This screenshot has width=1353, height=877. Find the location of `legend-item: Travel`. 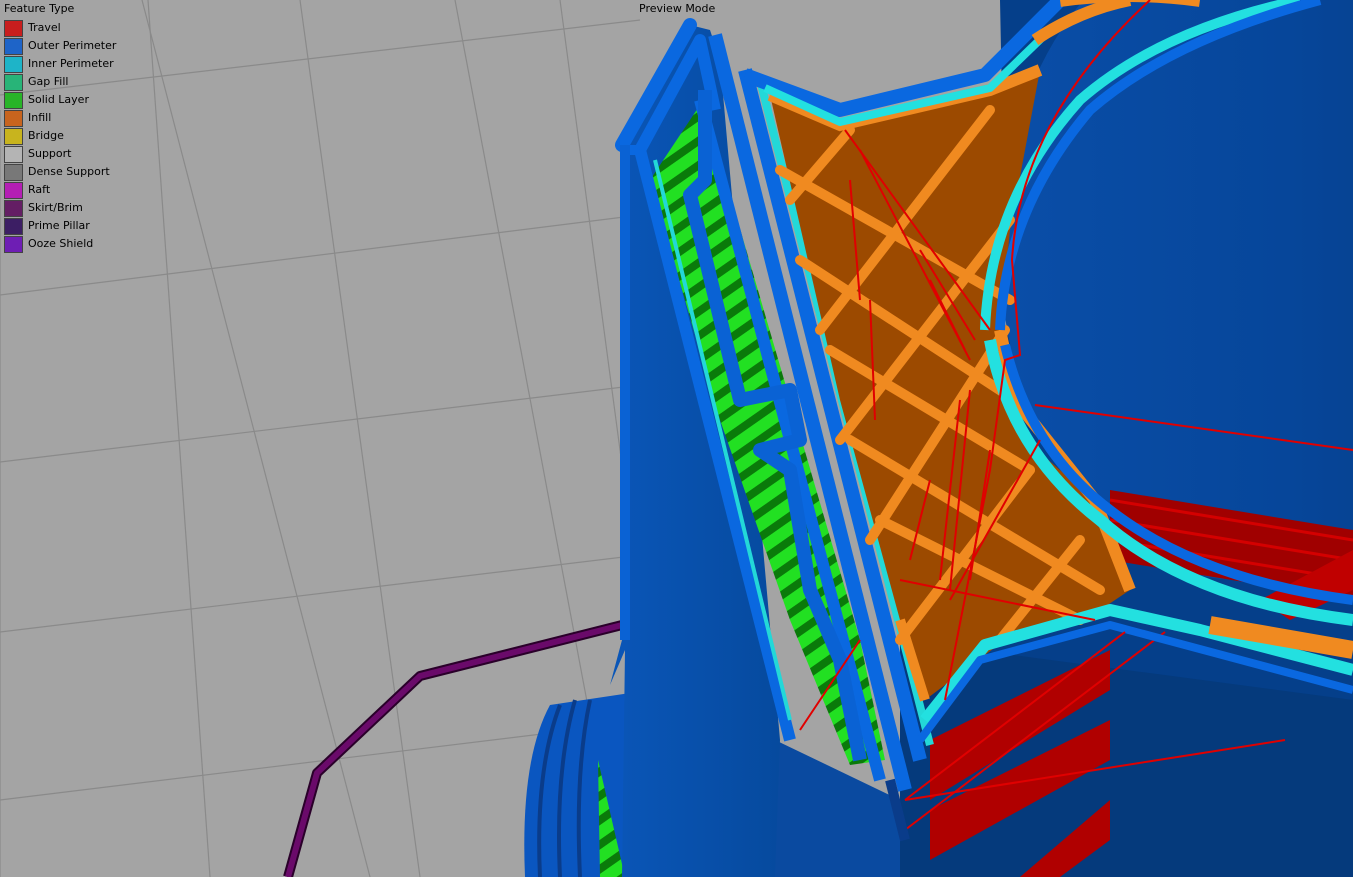

legend-item: Travel is located at coordinates (60, 28).